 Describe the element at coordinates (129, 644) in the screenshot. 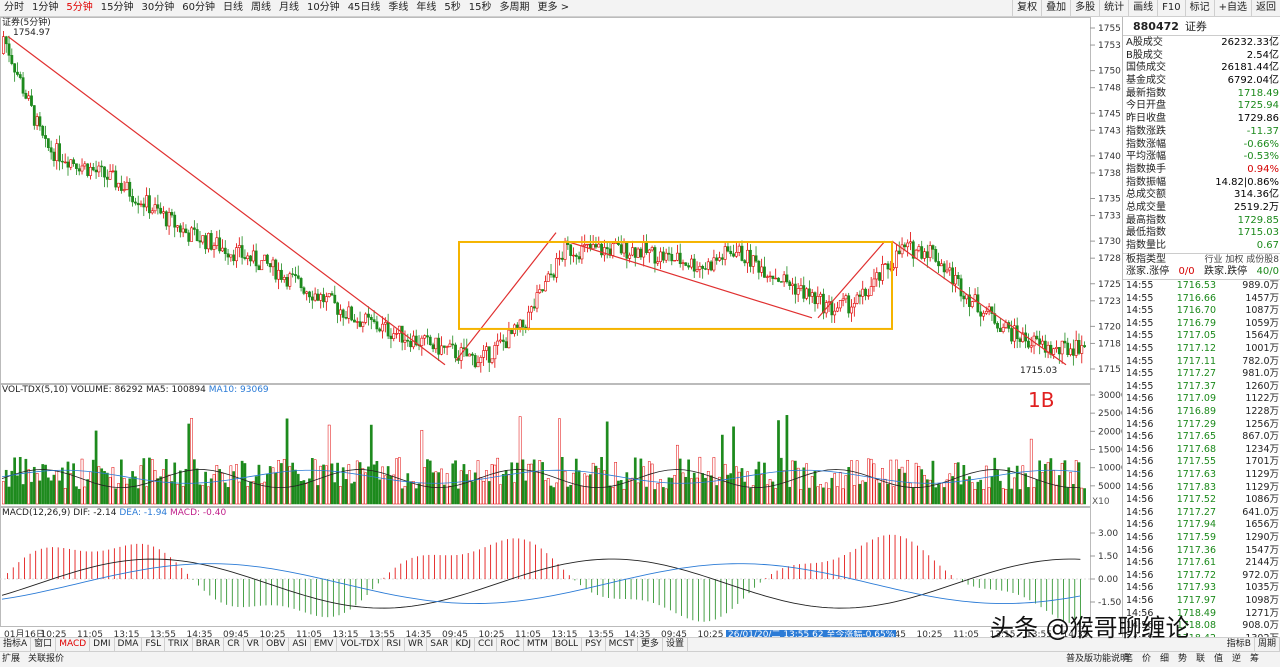

I see `indicator-tab: DMA` at that location.